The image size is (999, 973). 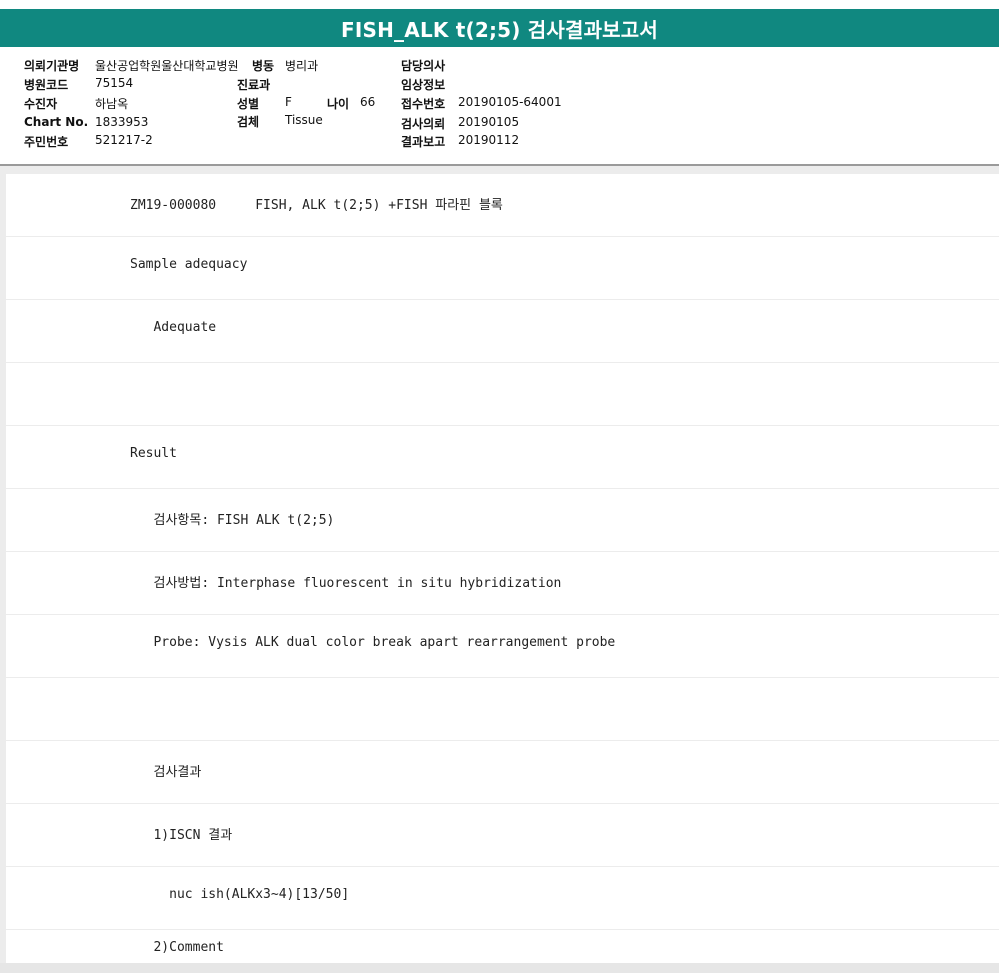 What do you see at coordinates (423, 85) in the screenshot?
I see `clinical-info-label: 임상정보` at bounding box center [423, 85].